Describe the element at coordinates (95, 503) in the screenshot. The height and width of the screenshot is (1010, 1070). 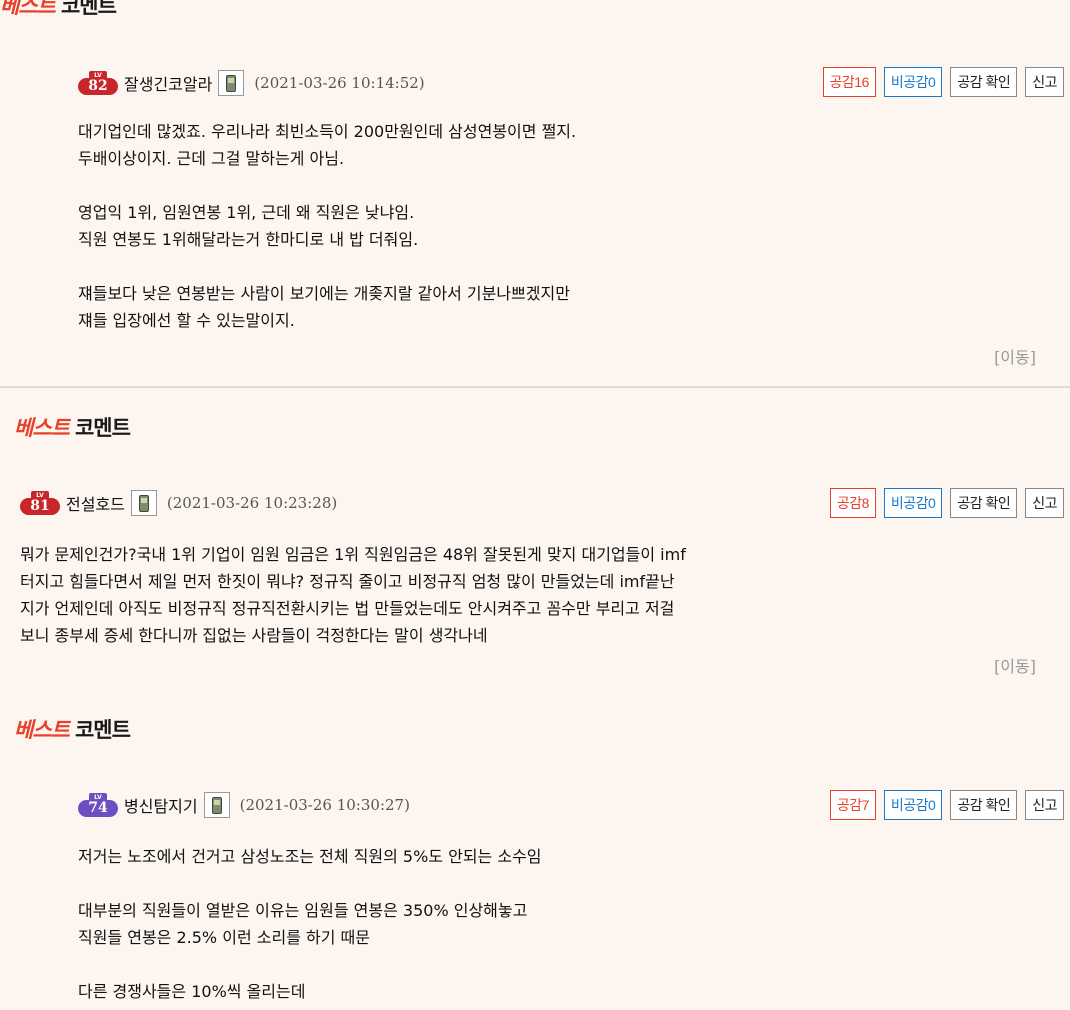
I see `nickname: 전설호드` at that location.